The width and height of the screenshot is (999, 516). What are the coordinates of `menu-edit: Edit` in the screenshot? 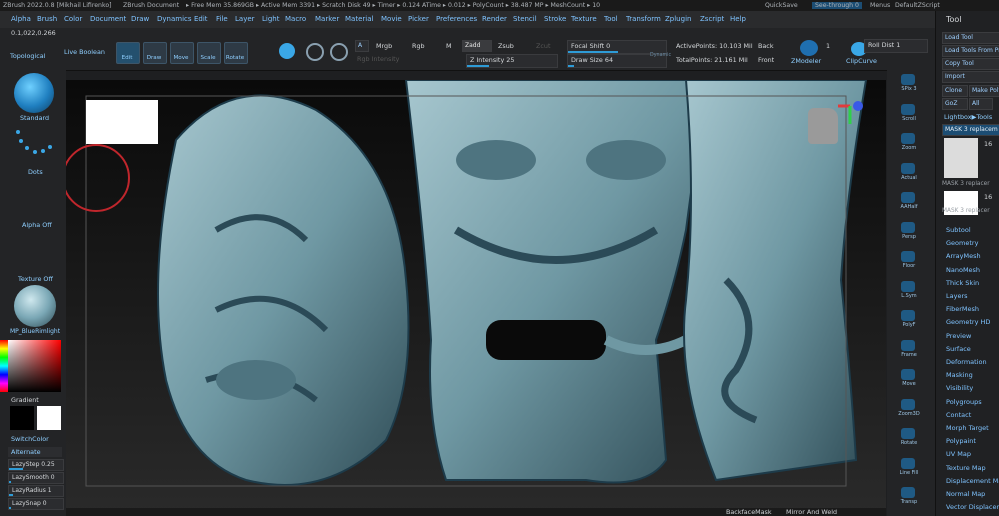 It's located at (201, 19).